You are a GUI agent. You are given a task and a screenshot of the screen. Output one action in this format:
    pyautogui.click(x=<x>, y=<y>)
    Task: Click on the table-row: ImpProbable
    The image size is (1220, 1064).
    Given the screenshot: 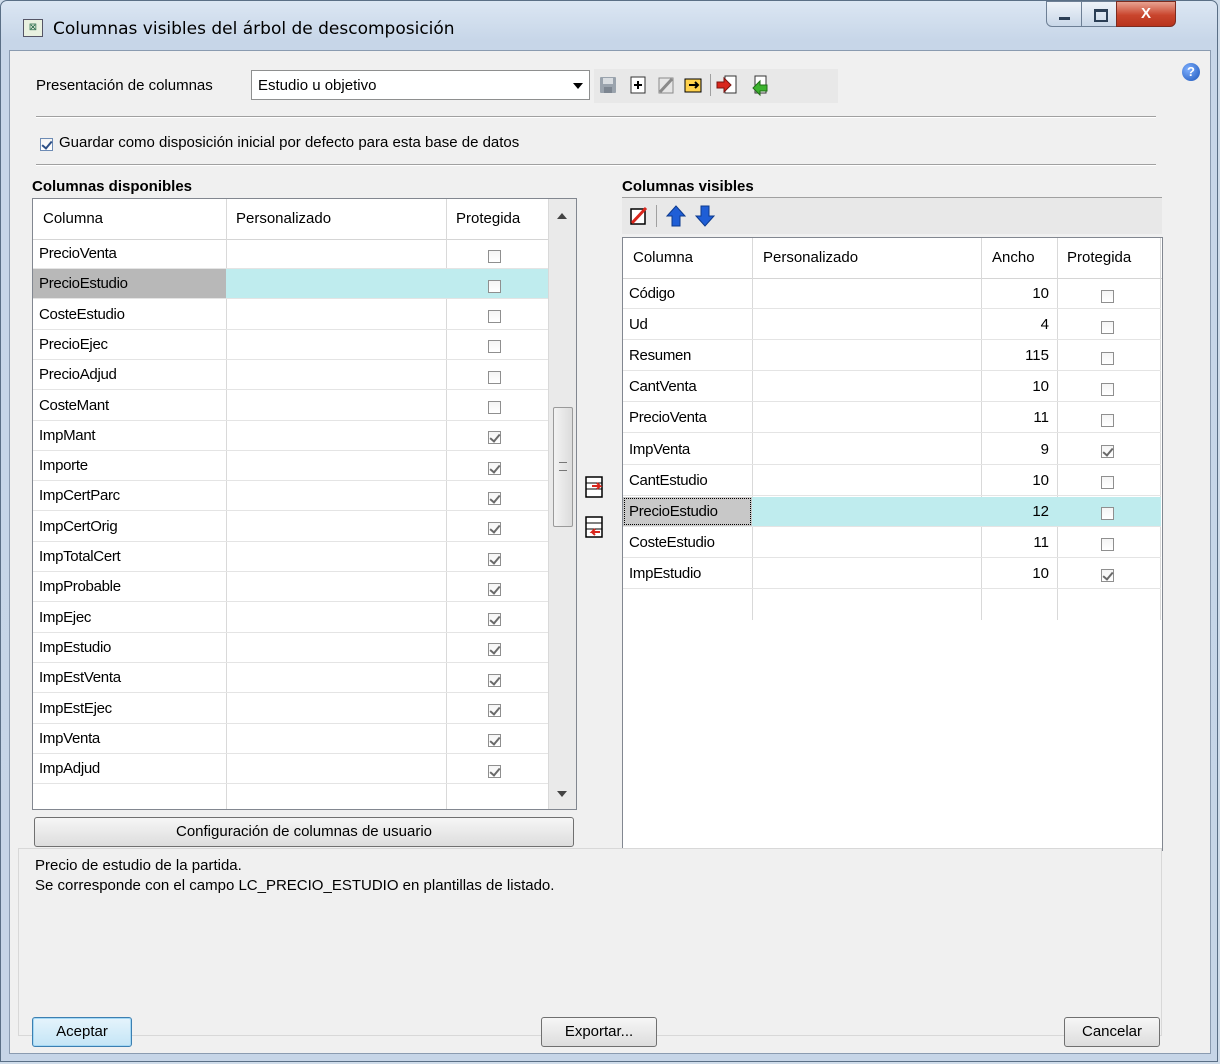 What is the action you would take?
    pyautogui.click(x=290, y=587)
    